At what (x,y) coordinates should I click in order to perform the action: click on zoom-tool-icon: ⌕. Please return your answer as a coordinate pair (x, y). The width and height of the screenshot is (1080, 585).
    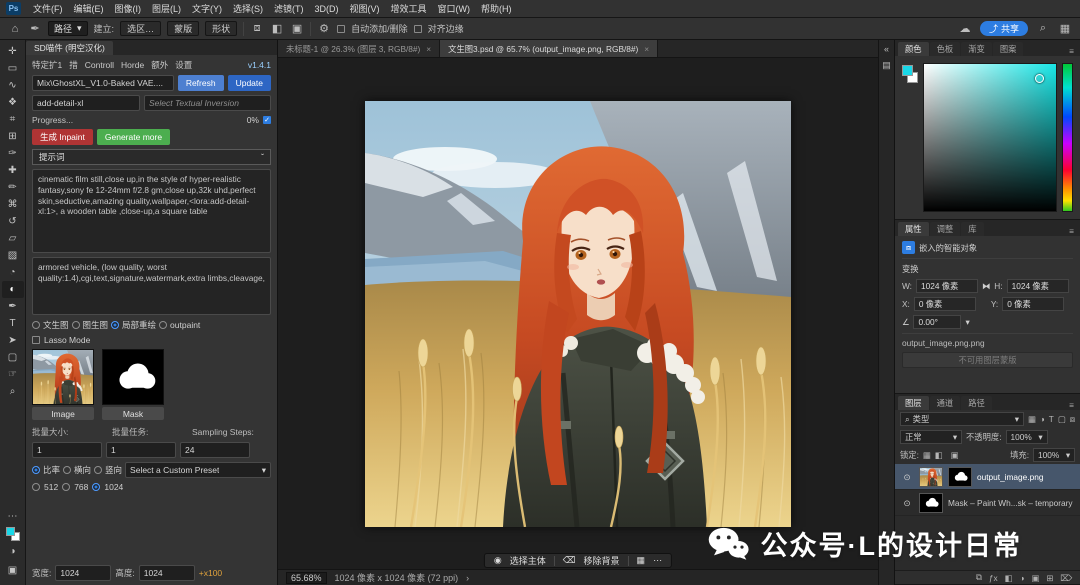
    Looking at the image, I should click on (13, 391).